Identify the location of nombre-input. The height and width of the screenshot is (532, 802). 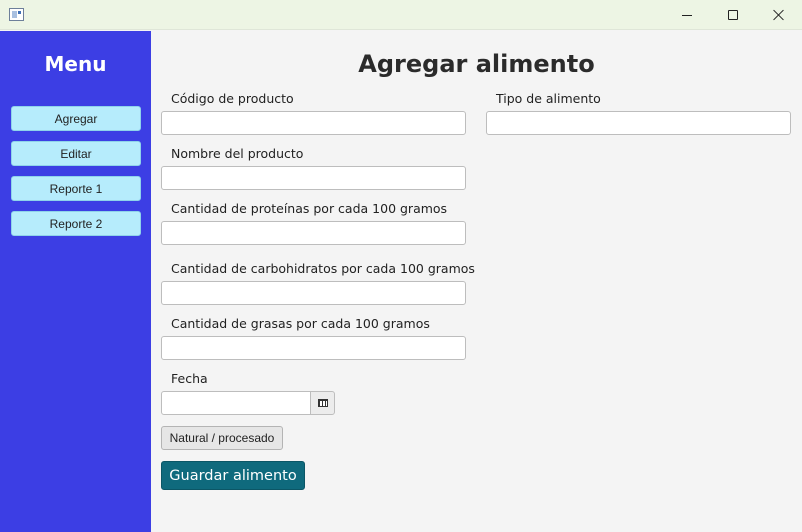
(313, 178).